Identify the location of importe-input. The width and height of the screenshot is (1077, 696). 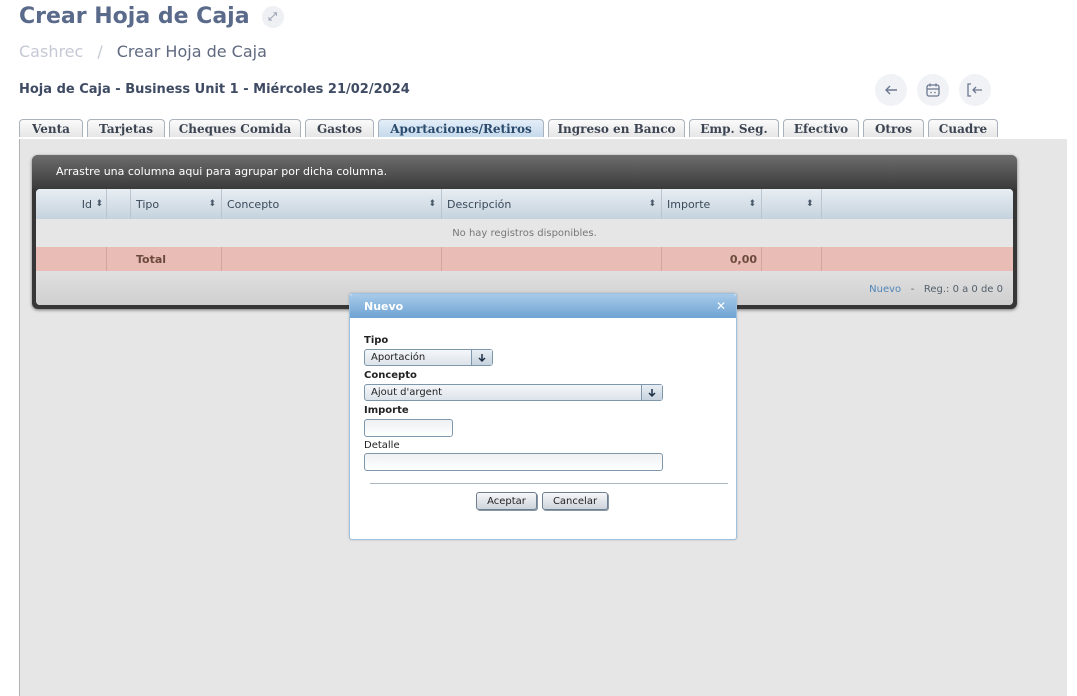
(408, 428).